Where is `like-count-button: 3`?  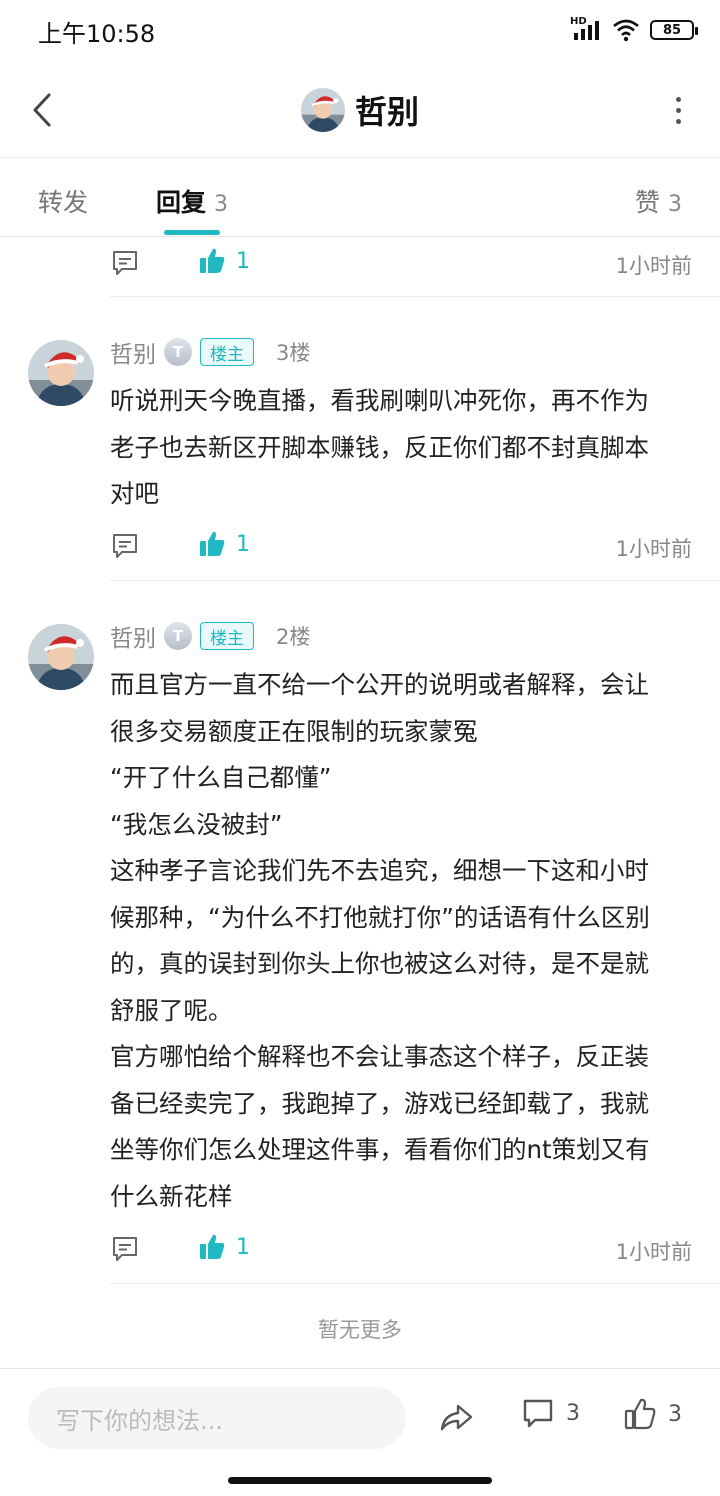 like-count-button: 3 is located at coordinates (653, 1414).